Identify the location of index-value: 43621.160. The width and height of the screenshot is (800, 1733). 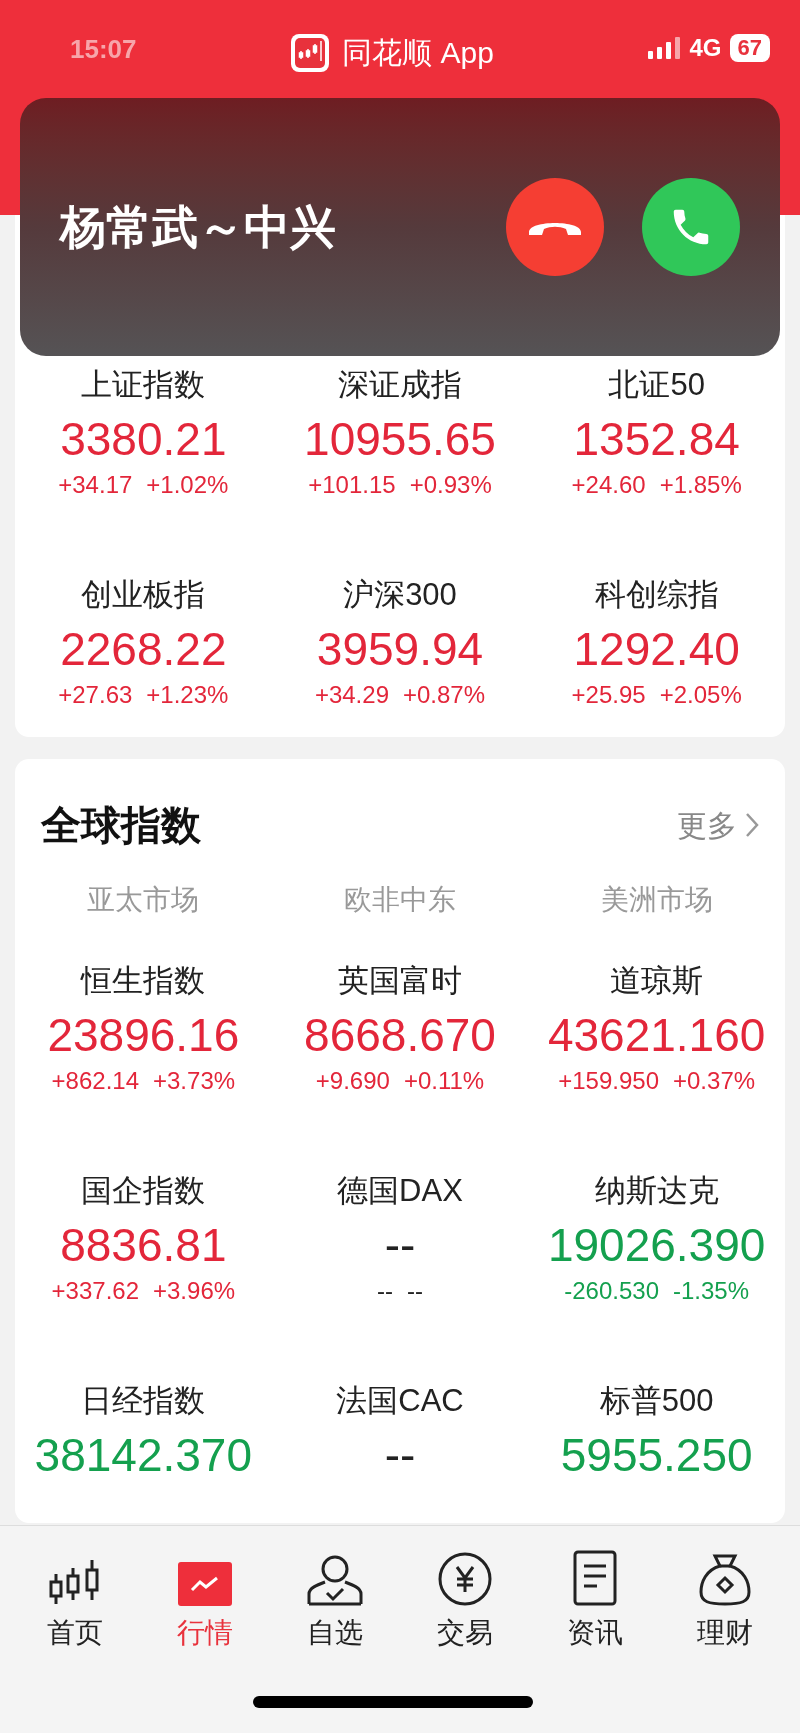
(656, 1035).